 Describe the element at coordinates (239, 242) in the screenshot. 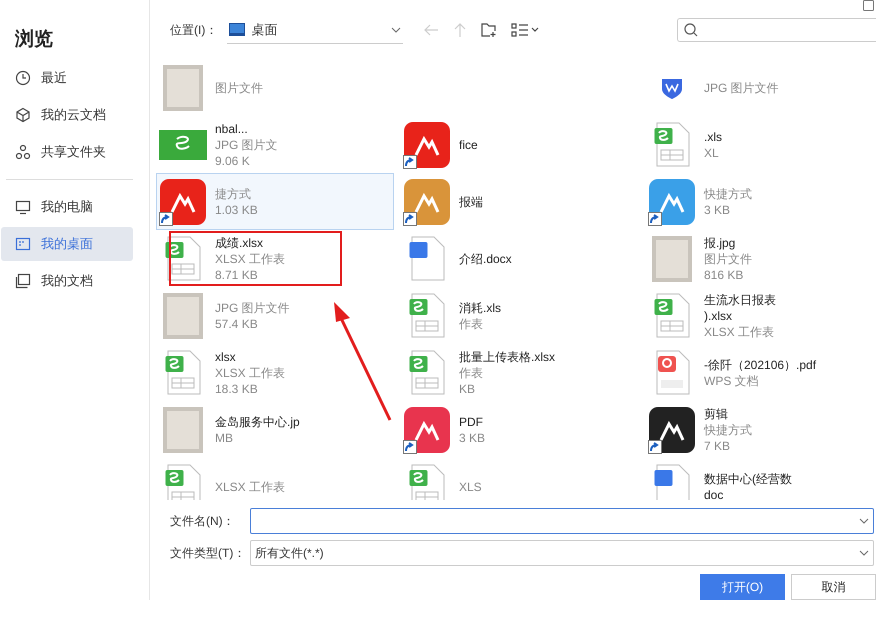

I see `file-name: 成绩.xlsx` at that location.